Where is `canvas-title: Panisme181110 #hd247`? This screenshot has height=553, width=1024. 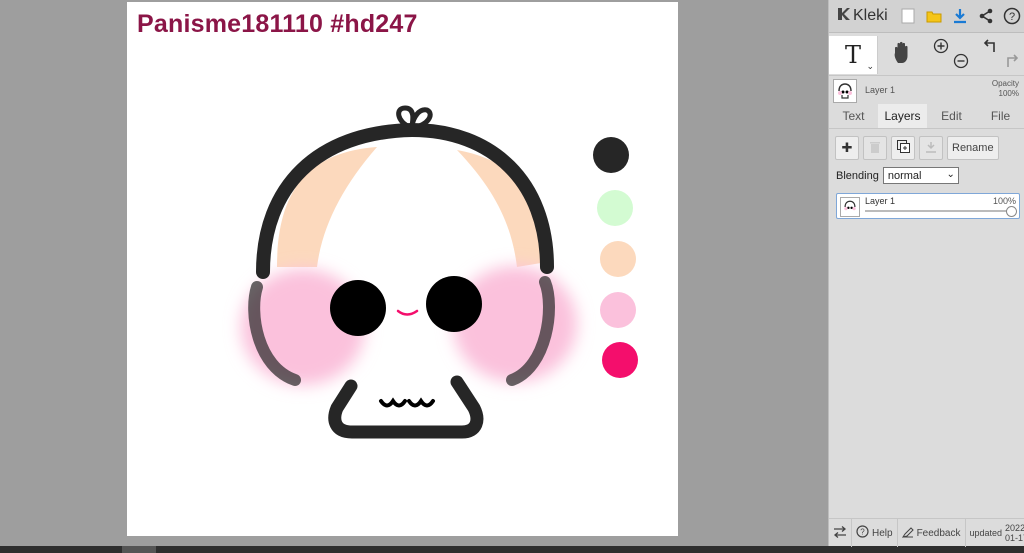
canvas-title: Panisme181110 #hd247 is located at coordinates (277, 24).